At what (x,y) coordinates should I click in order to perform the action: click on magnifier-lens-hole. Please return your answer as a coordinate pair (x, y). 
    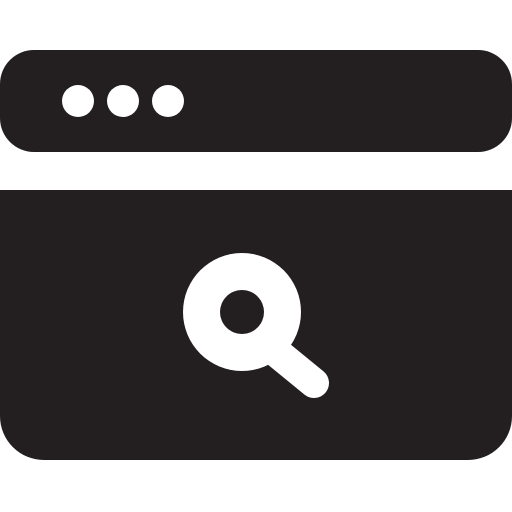
    Looking at the image, I should click on (242, 312).